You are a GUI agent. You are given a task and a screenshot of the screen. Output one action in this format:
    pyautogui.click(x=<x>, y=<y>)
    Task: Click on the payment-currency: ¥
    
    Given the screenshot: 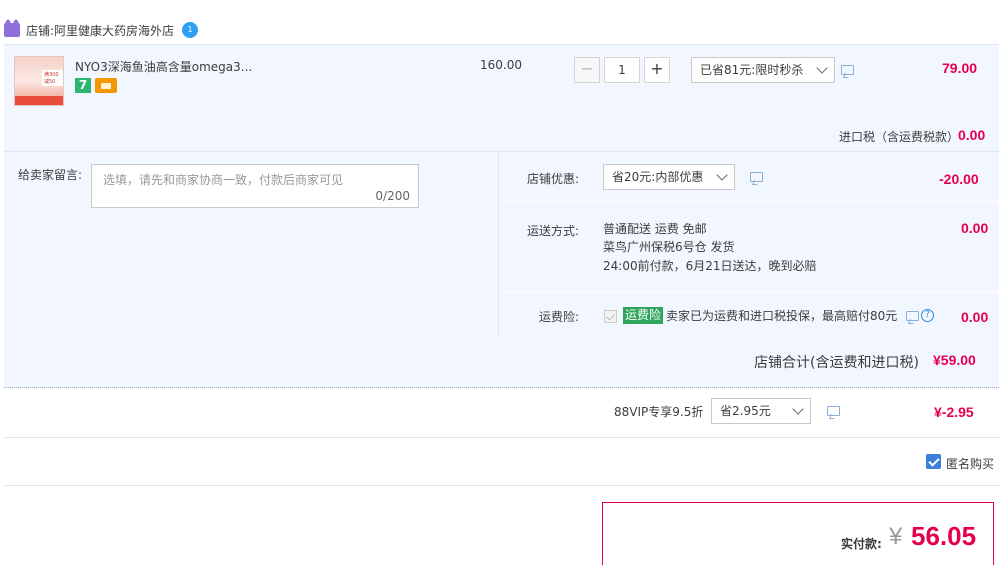 What is the action you would take?
    pyautogui.click(x=896, y=536)
    